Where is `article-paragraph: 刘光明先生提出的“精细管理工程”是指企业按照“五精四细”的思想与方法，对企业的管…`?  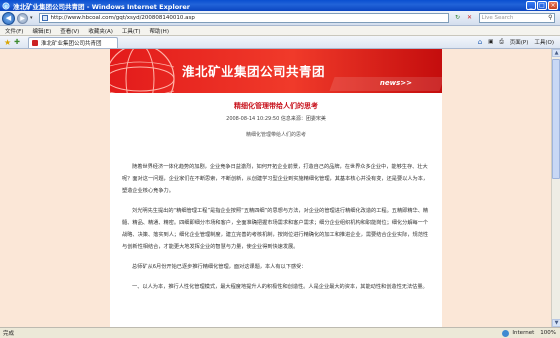 article-paragraph: 刘光明先生提出的“精细管理工程”是指企业按照“五精四细”的思想与方法，对企业的管… is located at coordinates (275, 229).